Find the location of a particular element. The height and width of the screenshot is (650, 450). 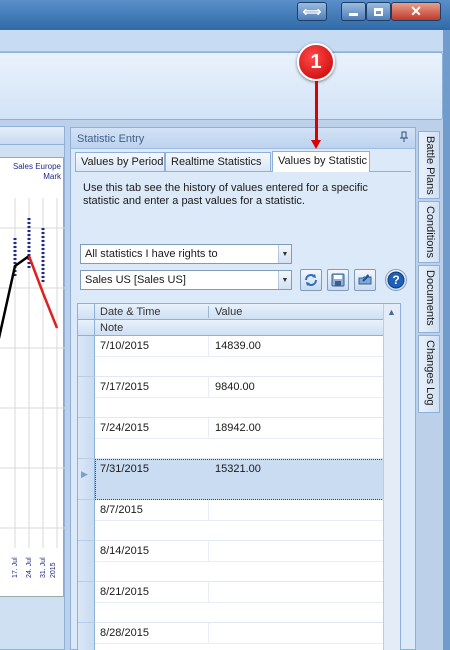

side-tab-label: Changes Log is located at coordinates (430, 373).